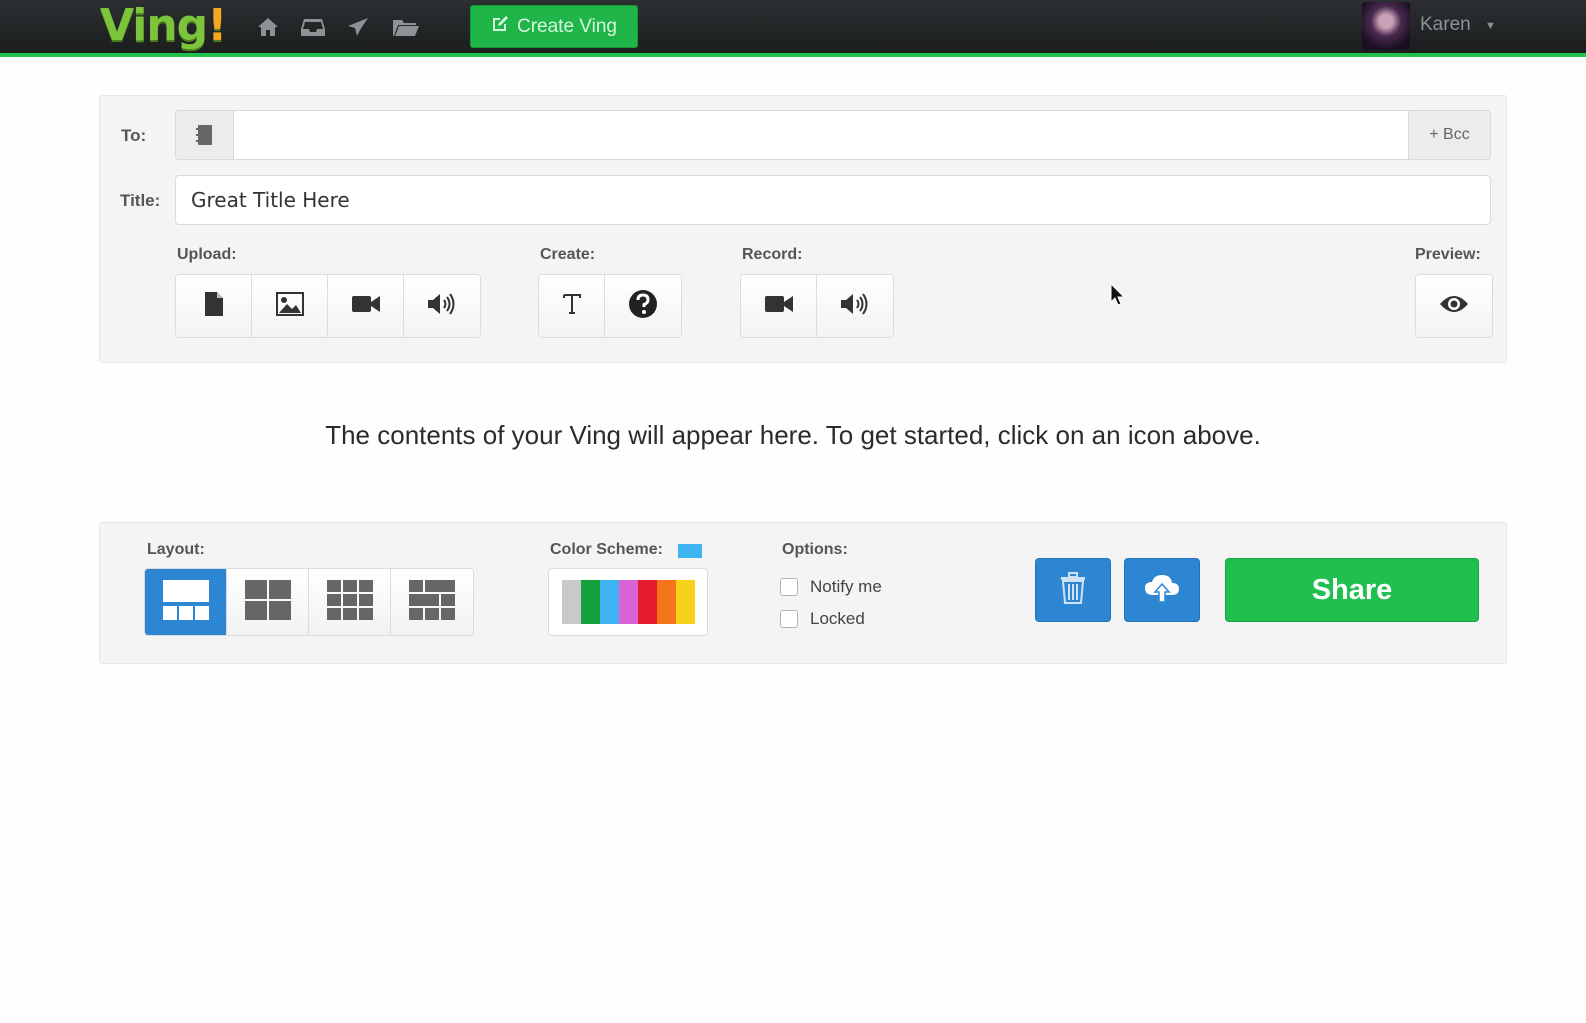 This screenshot has height=1023, width=1586. Describe the element at coordinates (690, 551) in the screenshot. I see `color-scheme-swatch` at that location.